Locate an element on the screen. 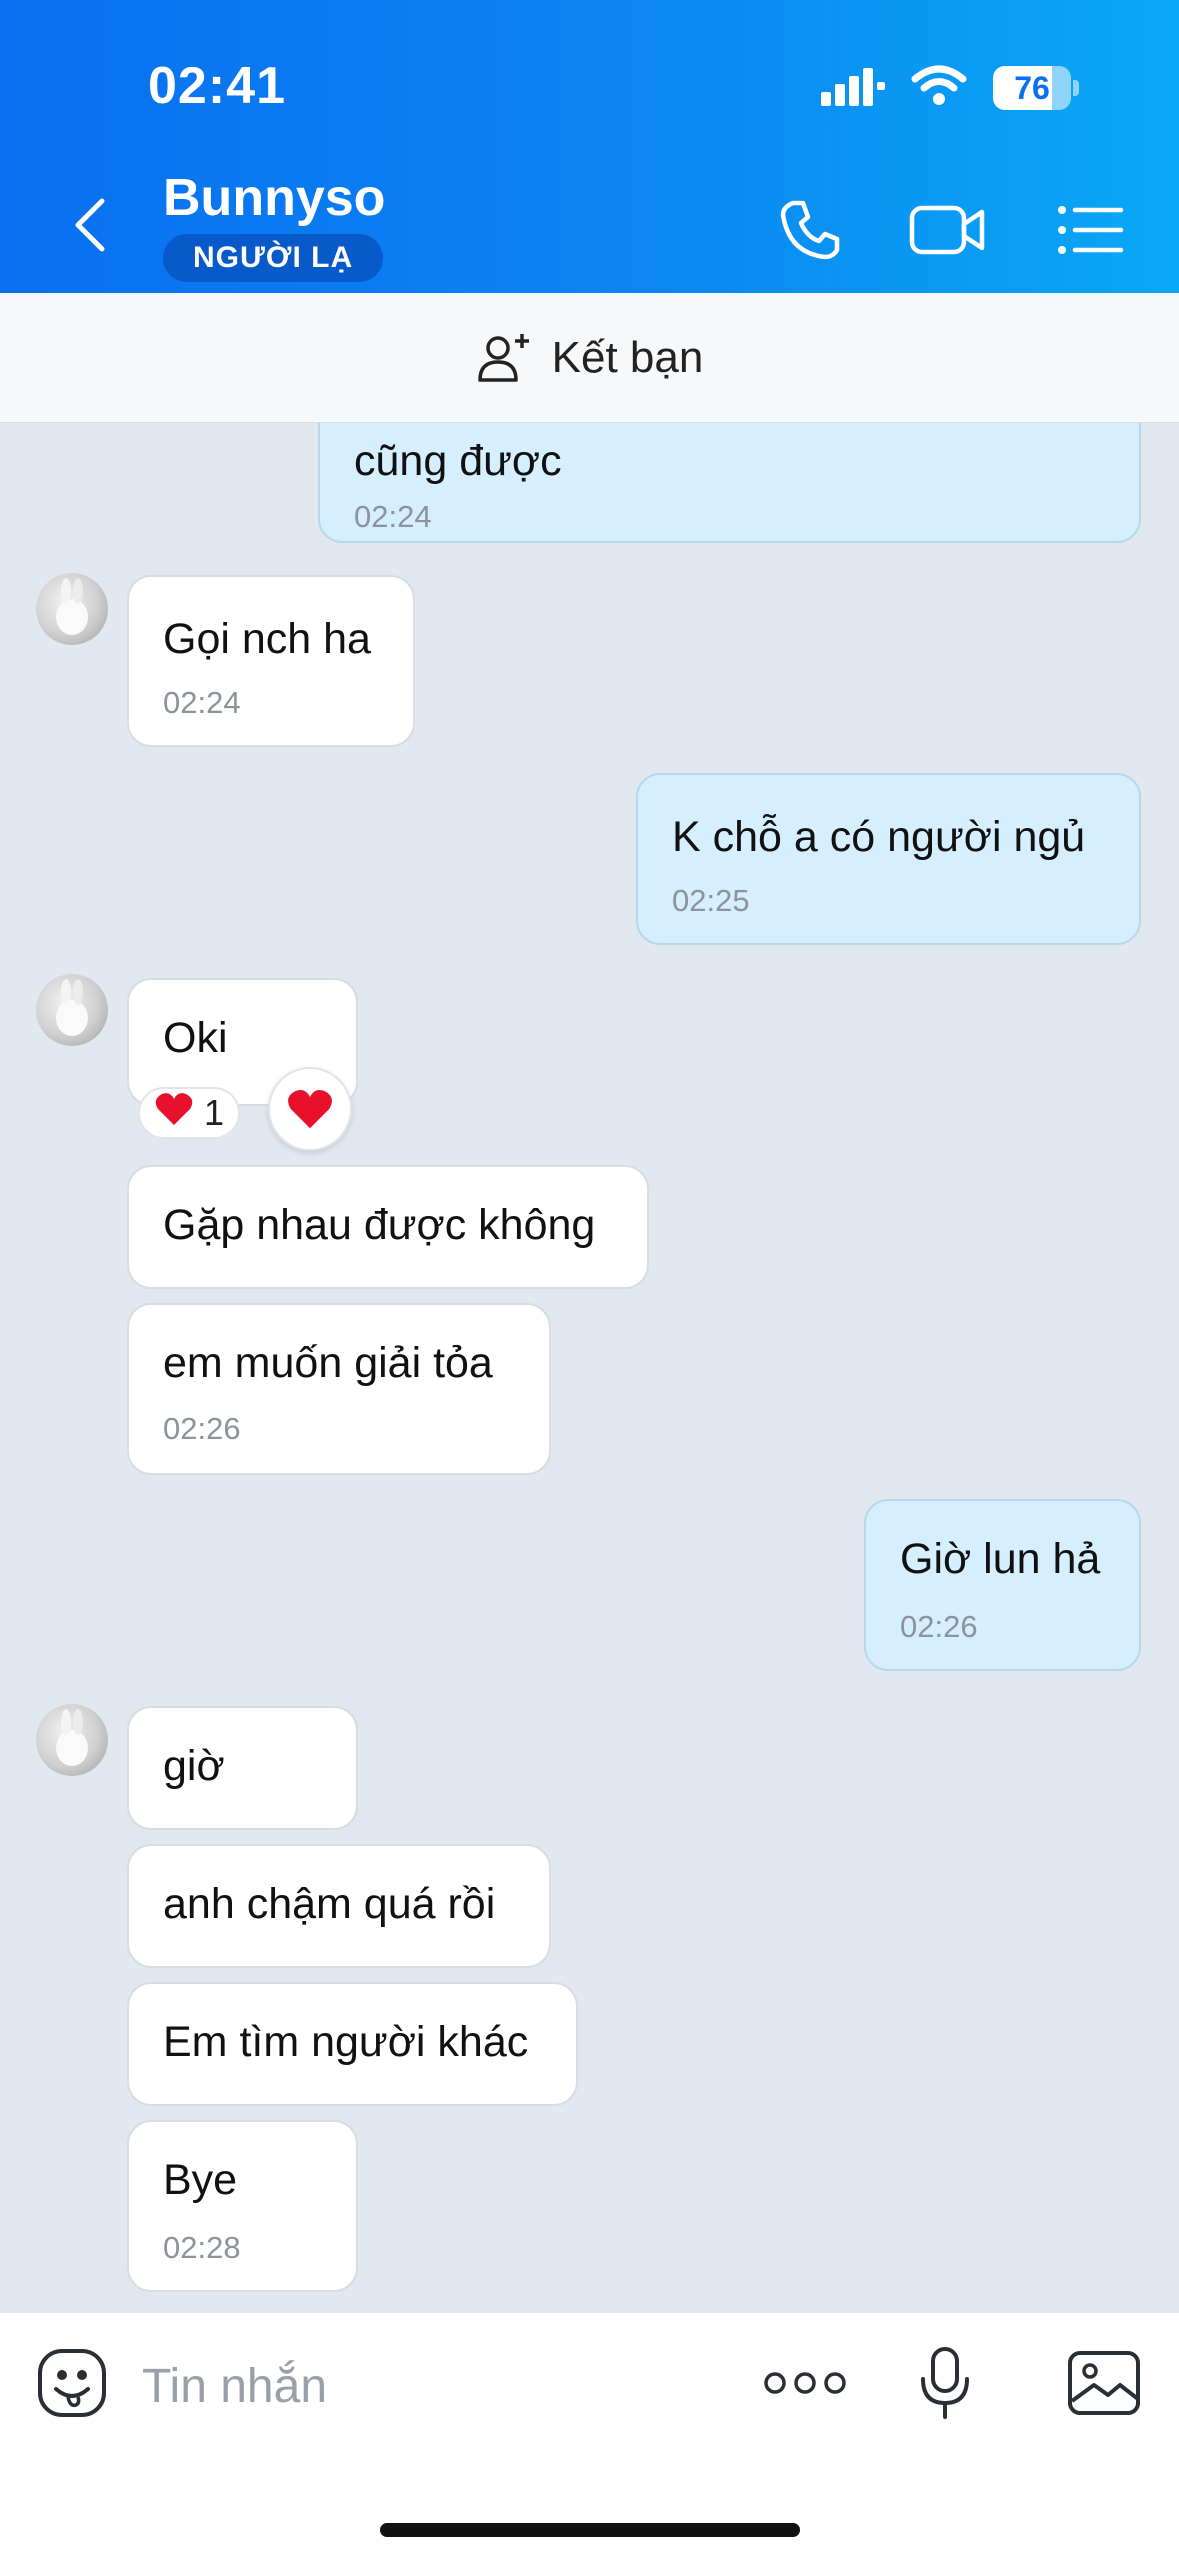 The width and height of the screenshot is (1179, 2556). more-options-button is located at coordinates (805, 2383).